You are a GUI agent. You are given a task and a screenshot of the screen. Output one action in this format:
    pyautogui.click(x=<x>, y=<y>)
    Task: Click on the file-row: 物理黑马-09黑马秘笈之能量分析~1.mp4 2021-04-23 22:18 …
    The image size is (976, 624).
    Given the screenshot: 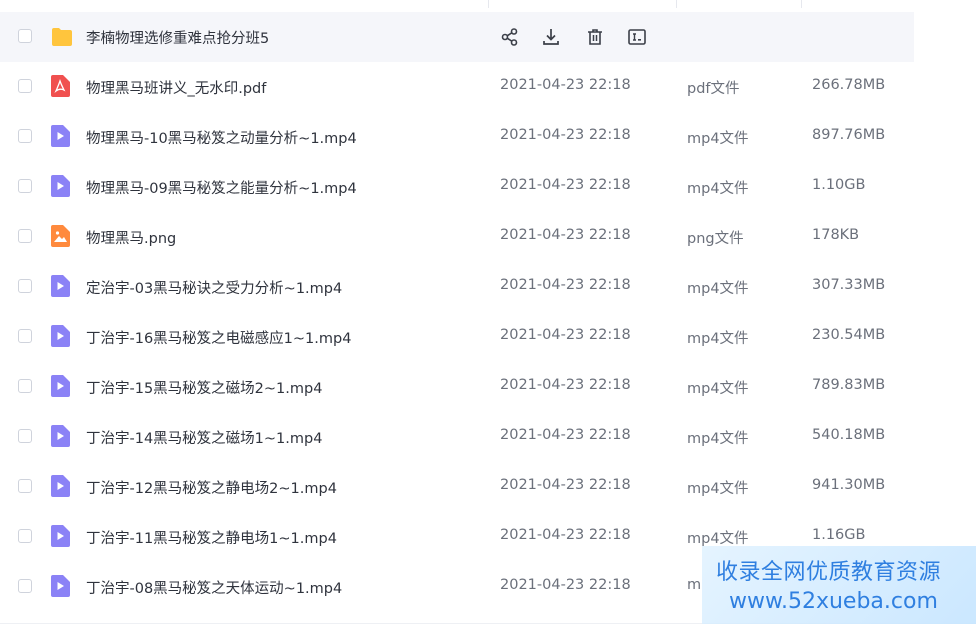 What is the action you would take?
    pyautogui.click(x=457, y=187)
    